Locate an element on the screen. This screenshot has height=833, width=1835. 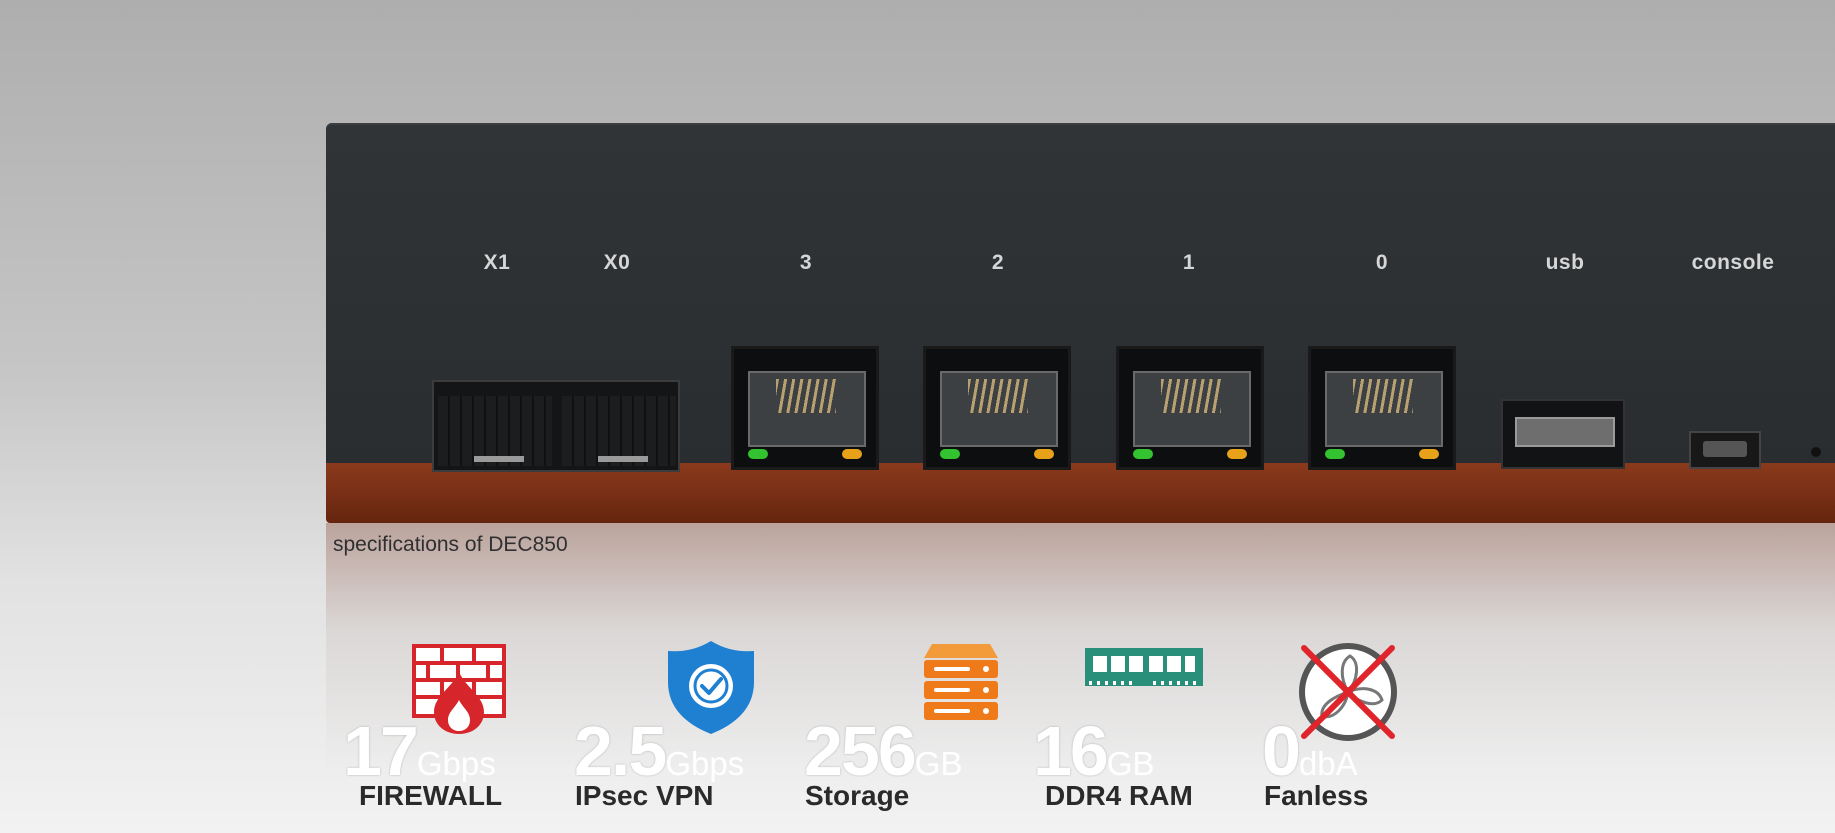
server-storage-icon is located at coordinates (961, 682).